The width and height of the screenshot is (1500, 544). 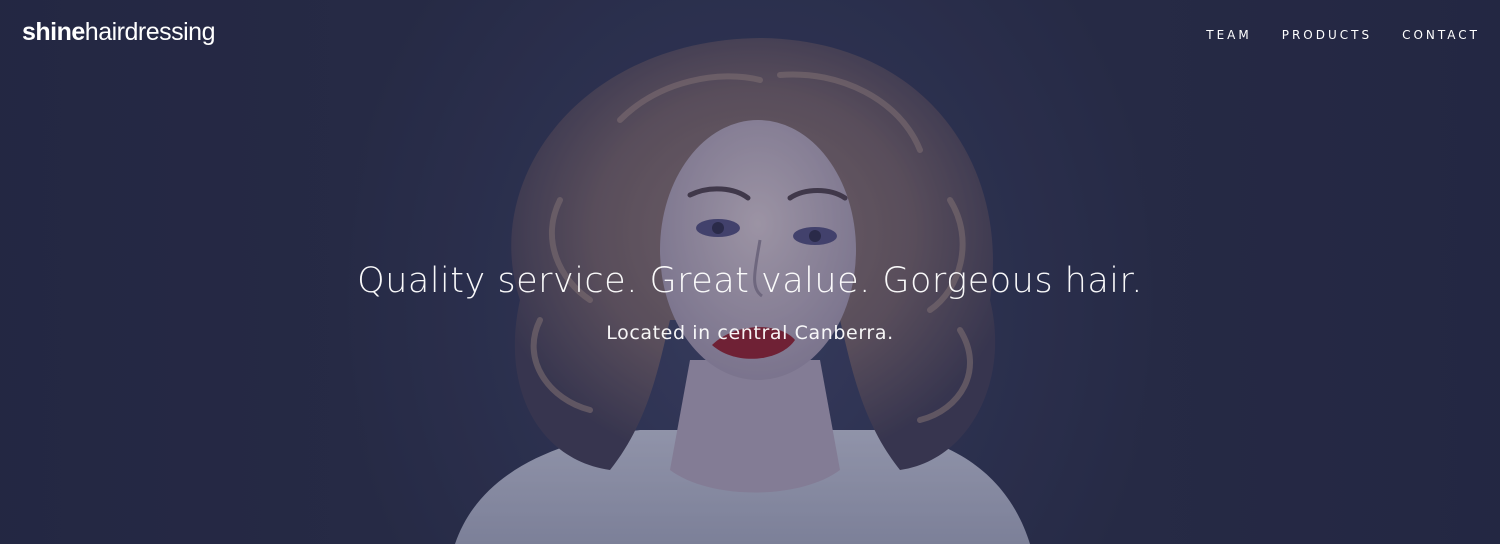 I want to click on main-nav: TEAM PRODUCTS CONTACT, so click(x=1343, y=35).